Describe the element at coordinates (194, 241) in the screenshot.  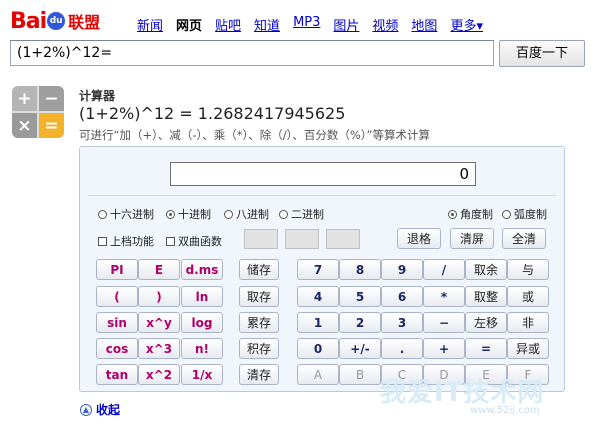
I see `option-checkbox: 双曲函数` at that location.